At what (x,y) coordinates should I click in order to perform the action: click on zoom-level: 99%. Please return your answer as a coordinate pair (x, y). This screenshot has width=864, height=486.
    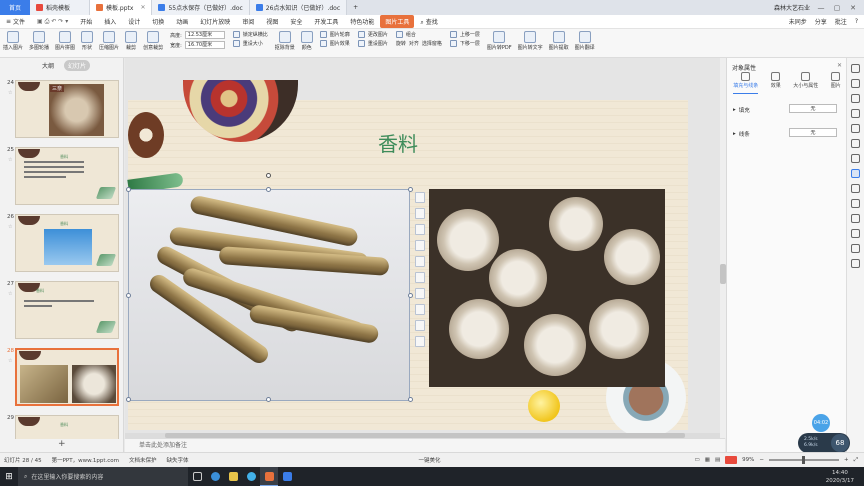
    Looking at the image, I should click on (748, 460).